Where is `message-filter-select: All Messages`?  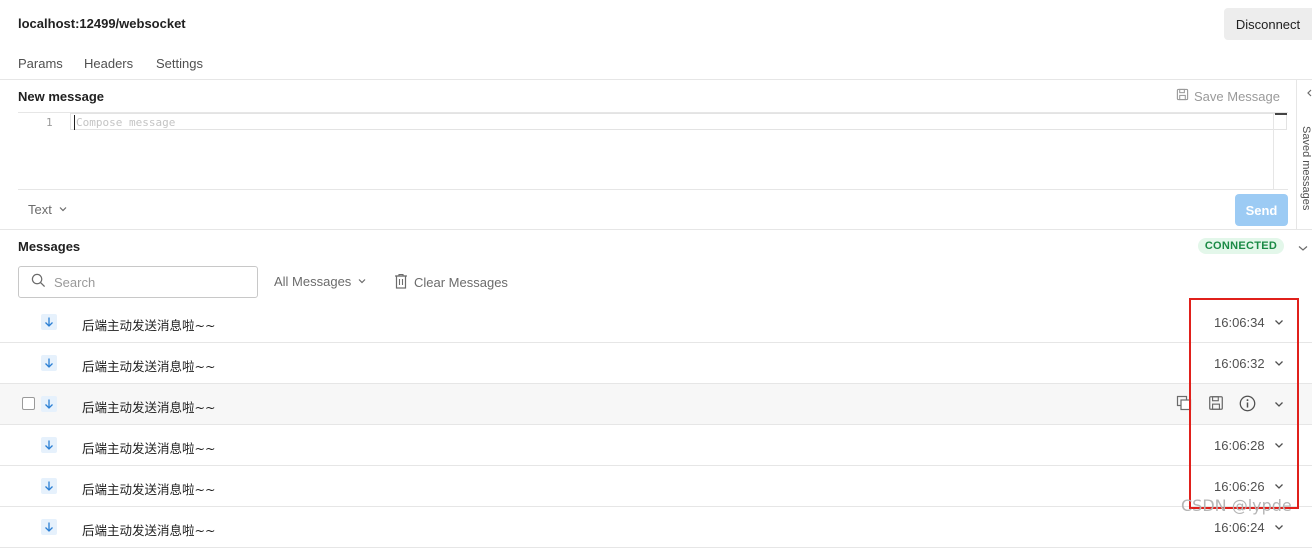 message-filter-select: All Messages is located at coordinates (320, 281).